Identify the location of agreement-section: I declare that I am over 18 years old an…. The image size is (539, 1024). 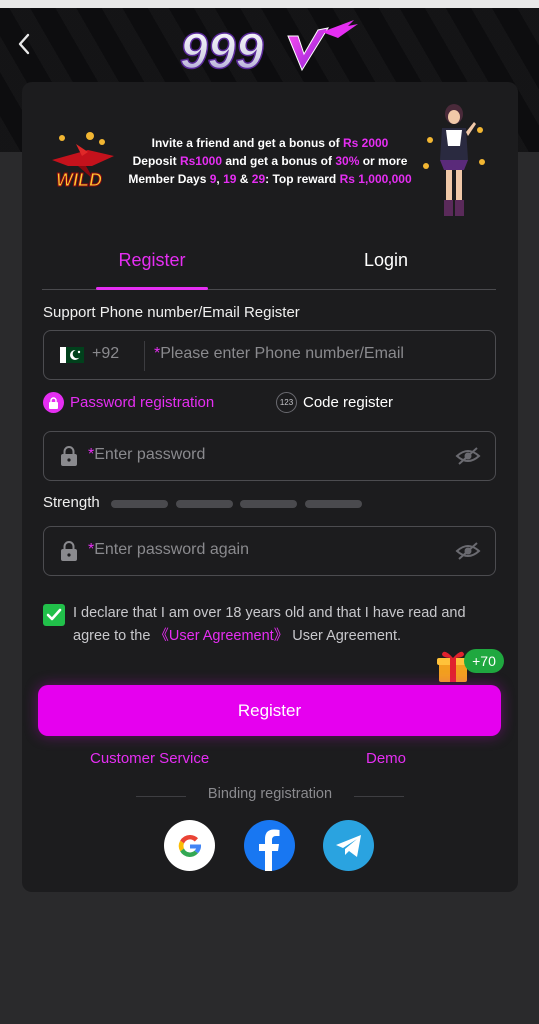
(273, 626).